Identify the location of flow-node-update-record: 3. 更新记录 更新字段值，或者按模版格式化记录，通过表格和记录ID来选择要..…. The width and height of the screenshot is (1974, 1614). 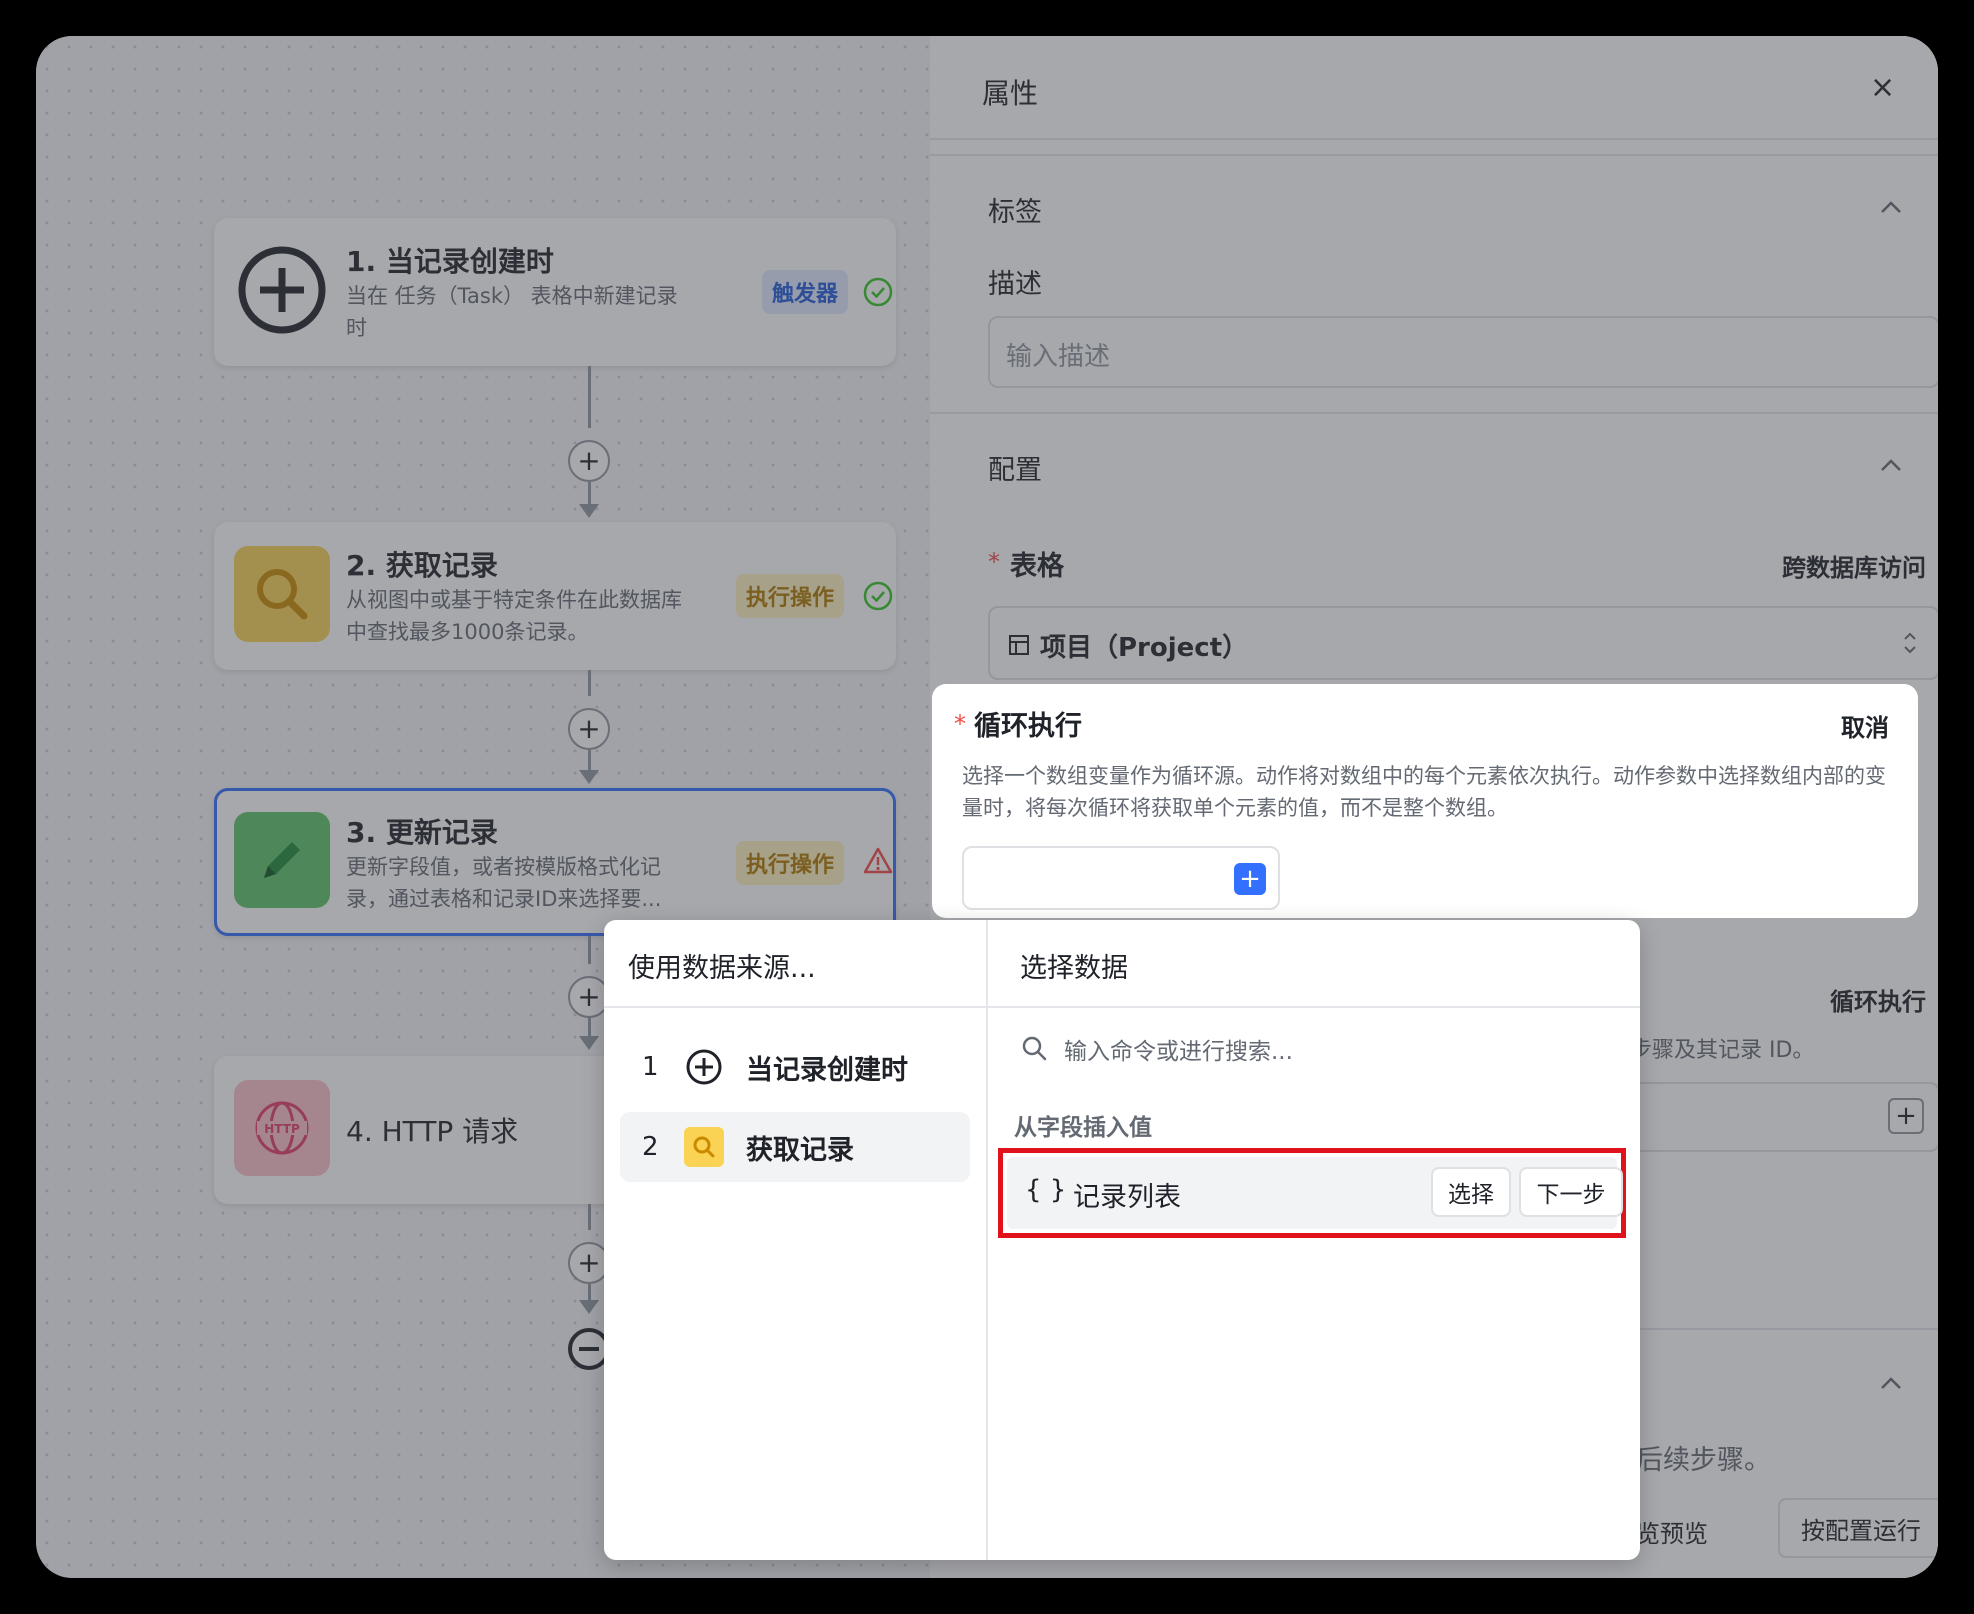
(555, 862).